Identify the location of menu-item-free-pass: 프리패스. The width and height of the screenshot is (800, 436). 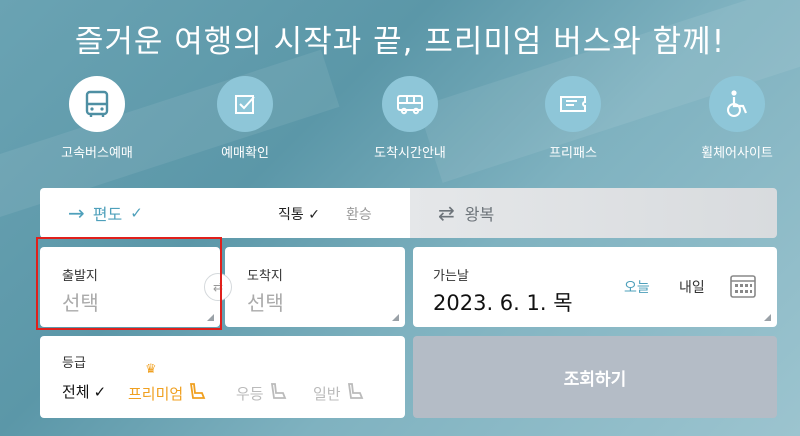
(573, 118).